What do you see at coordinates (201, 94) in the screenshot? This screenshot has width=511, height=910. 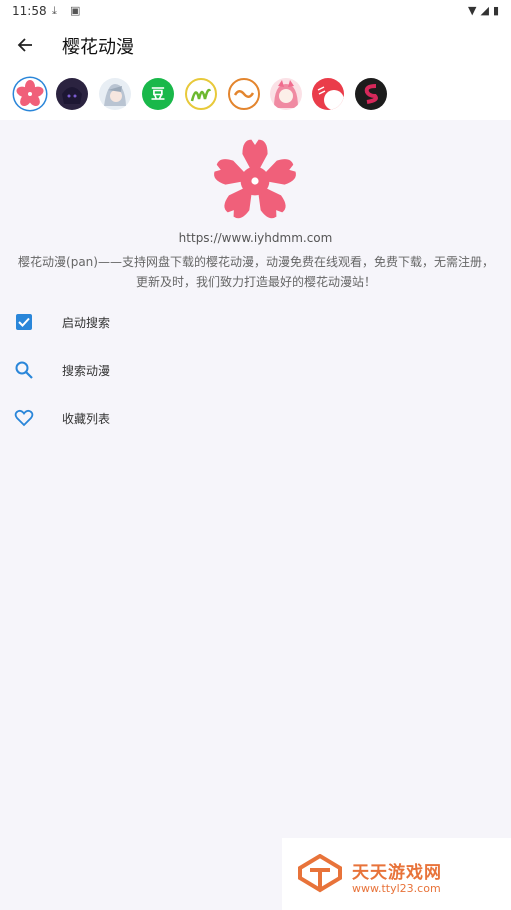 I see `m-logo-source-icon` at bounding box center [201, 94].